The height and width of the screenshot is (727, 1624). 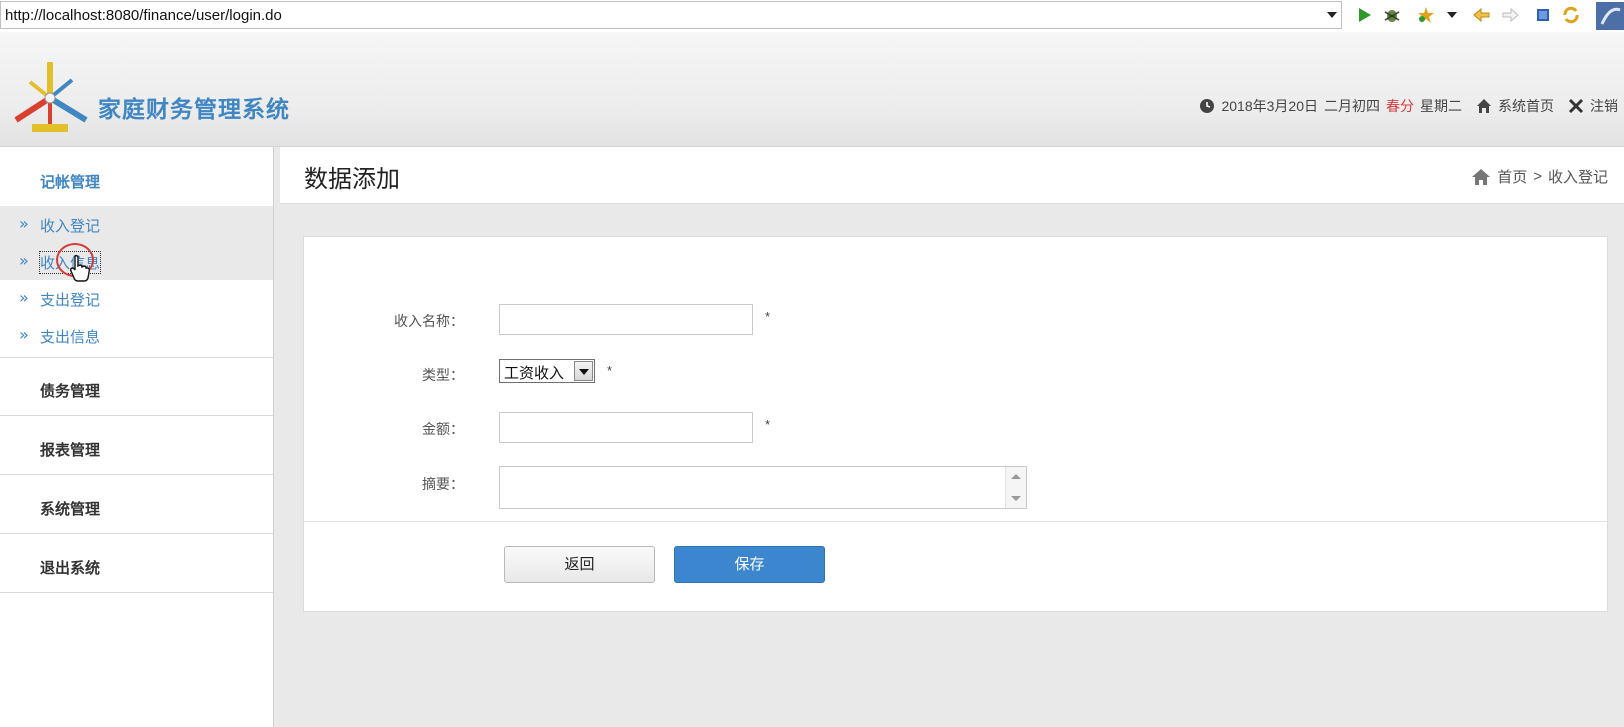 I want to click on page-header: 数据添加 首页 > 收入登记, so click(x=952, y=175).